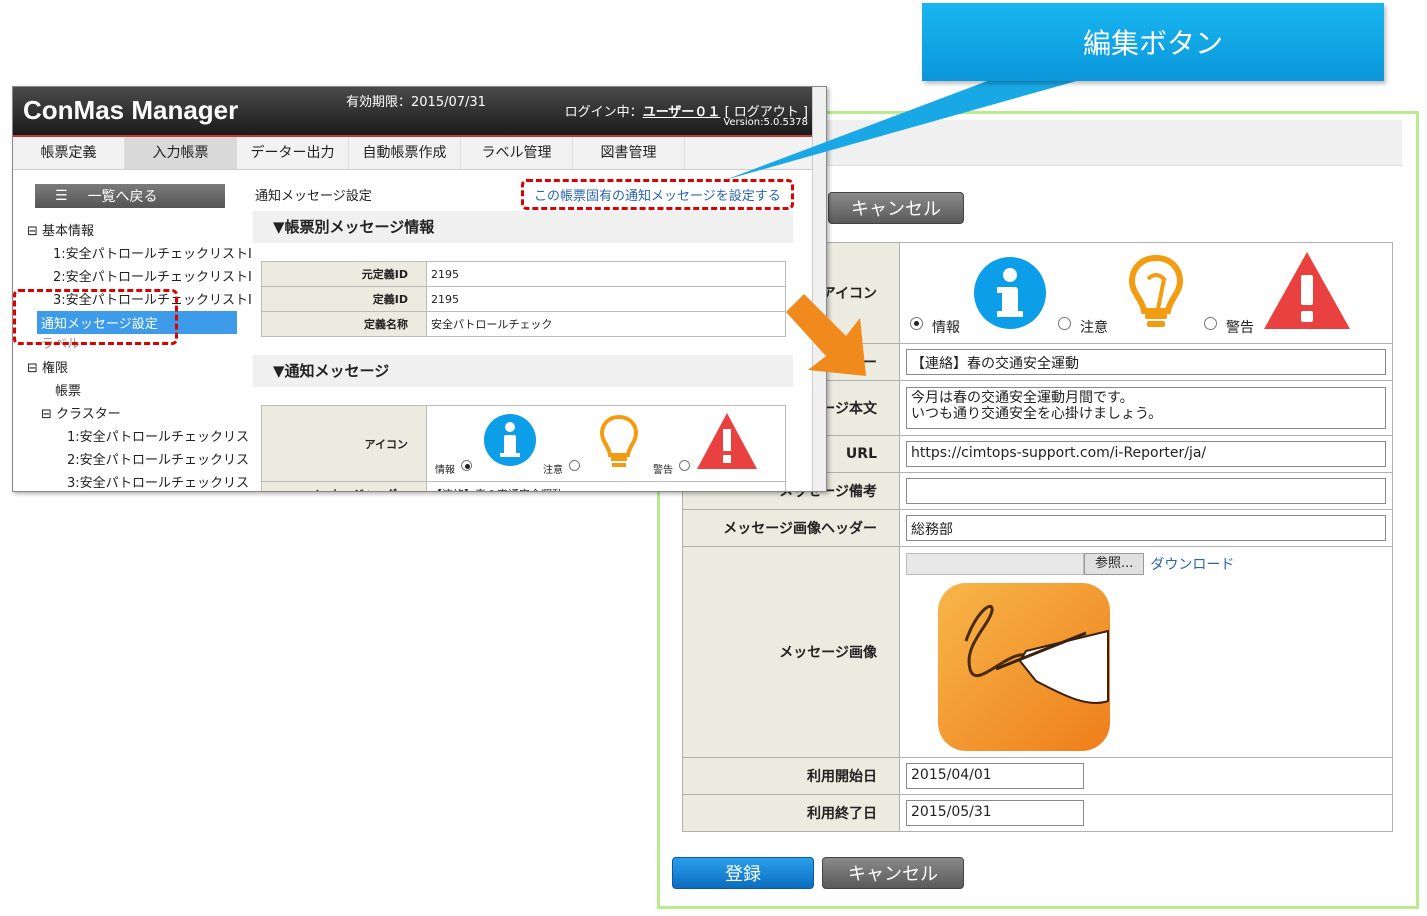 The height and width of the screenshot is (916, 1427). Describe the element at coordinates (466, 465) in the screenshot. I see `radio-info-small` at that location.